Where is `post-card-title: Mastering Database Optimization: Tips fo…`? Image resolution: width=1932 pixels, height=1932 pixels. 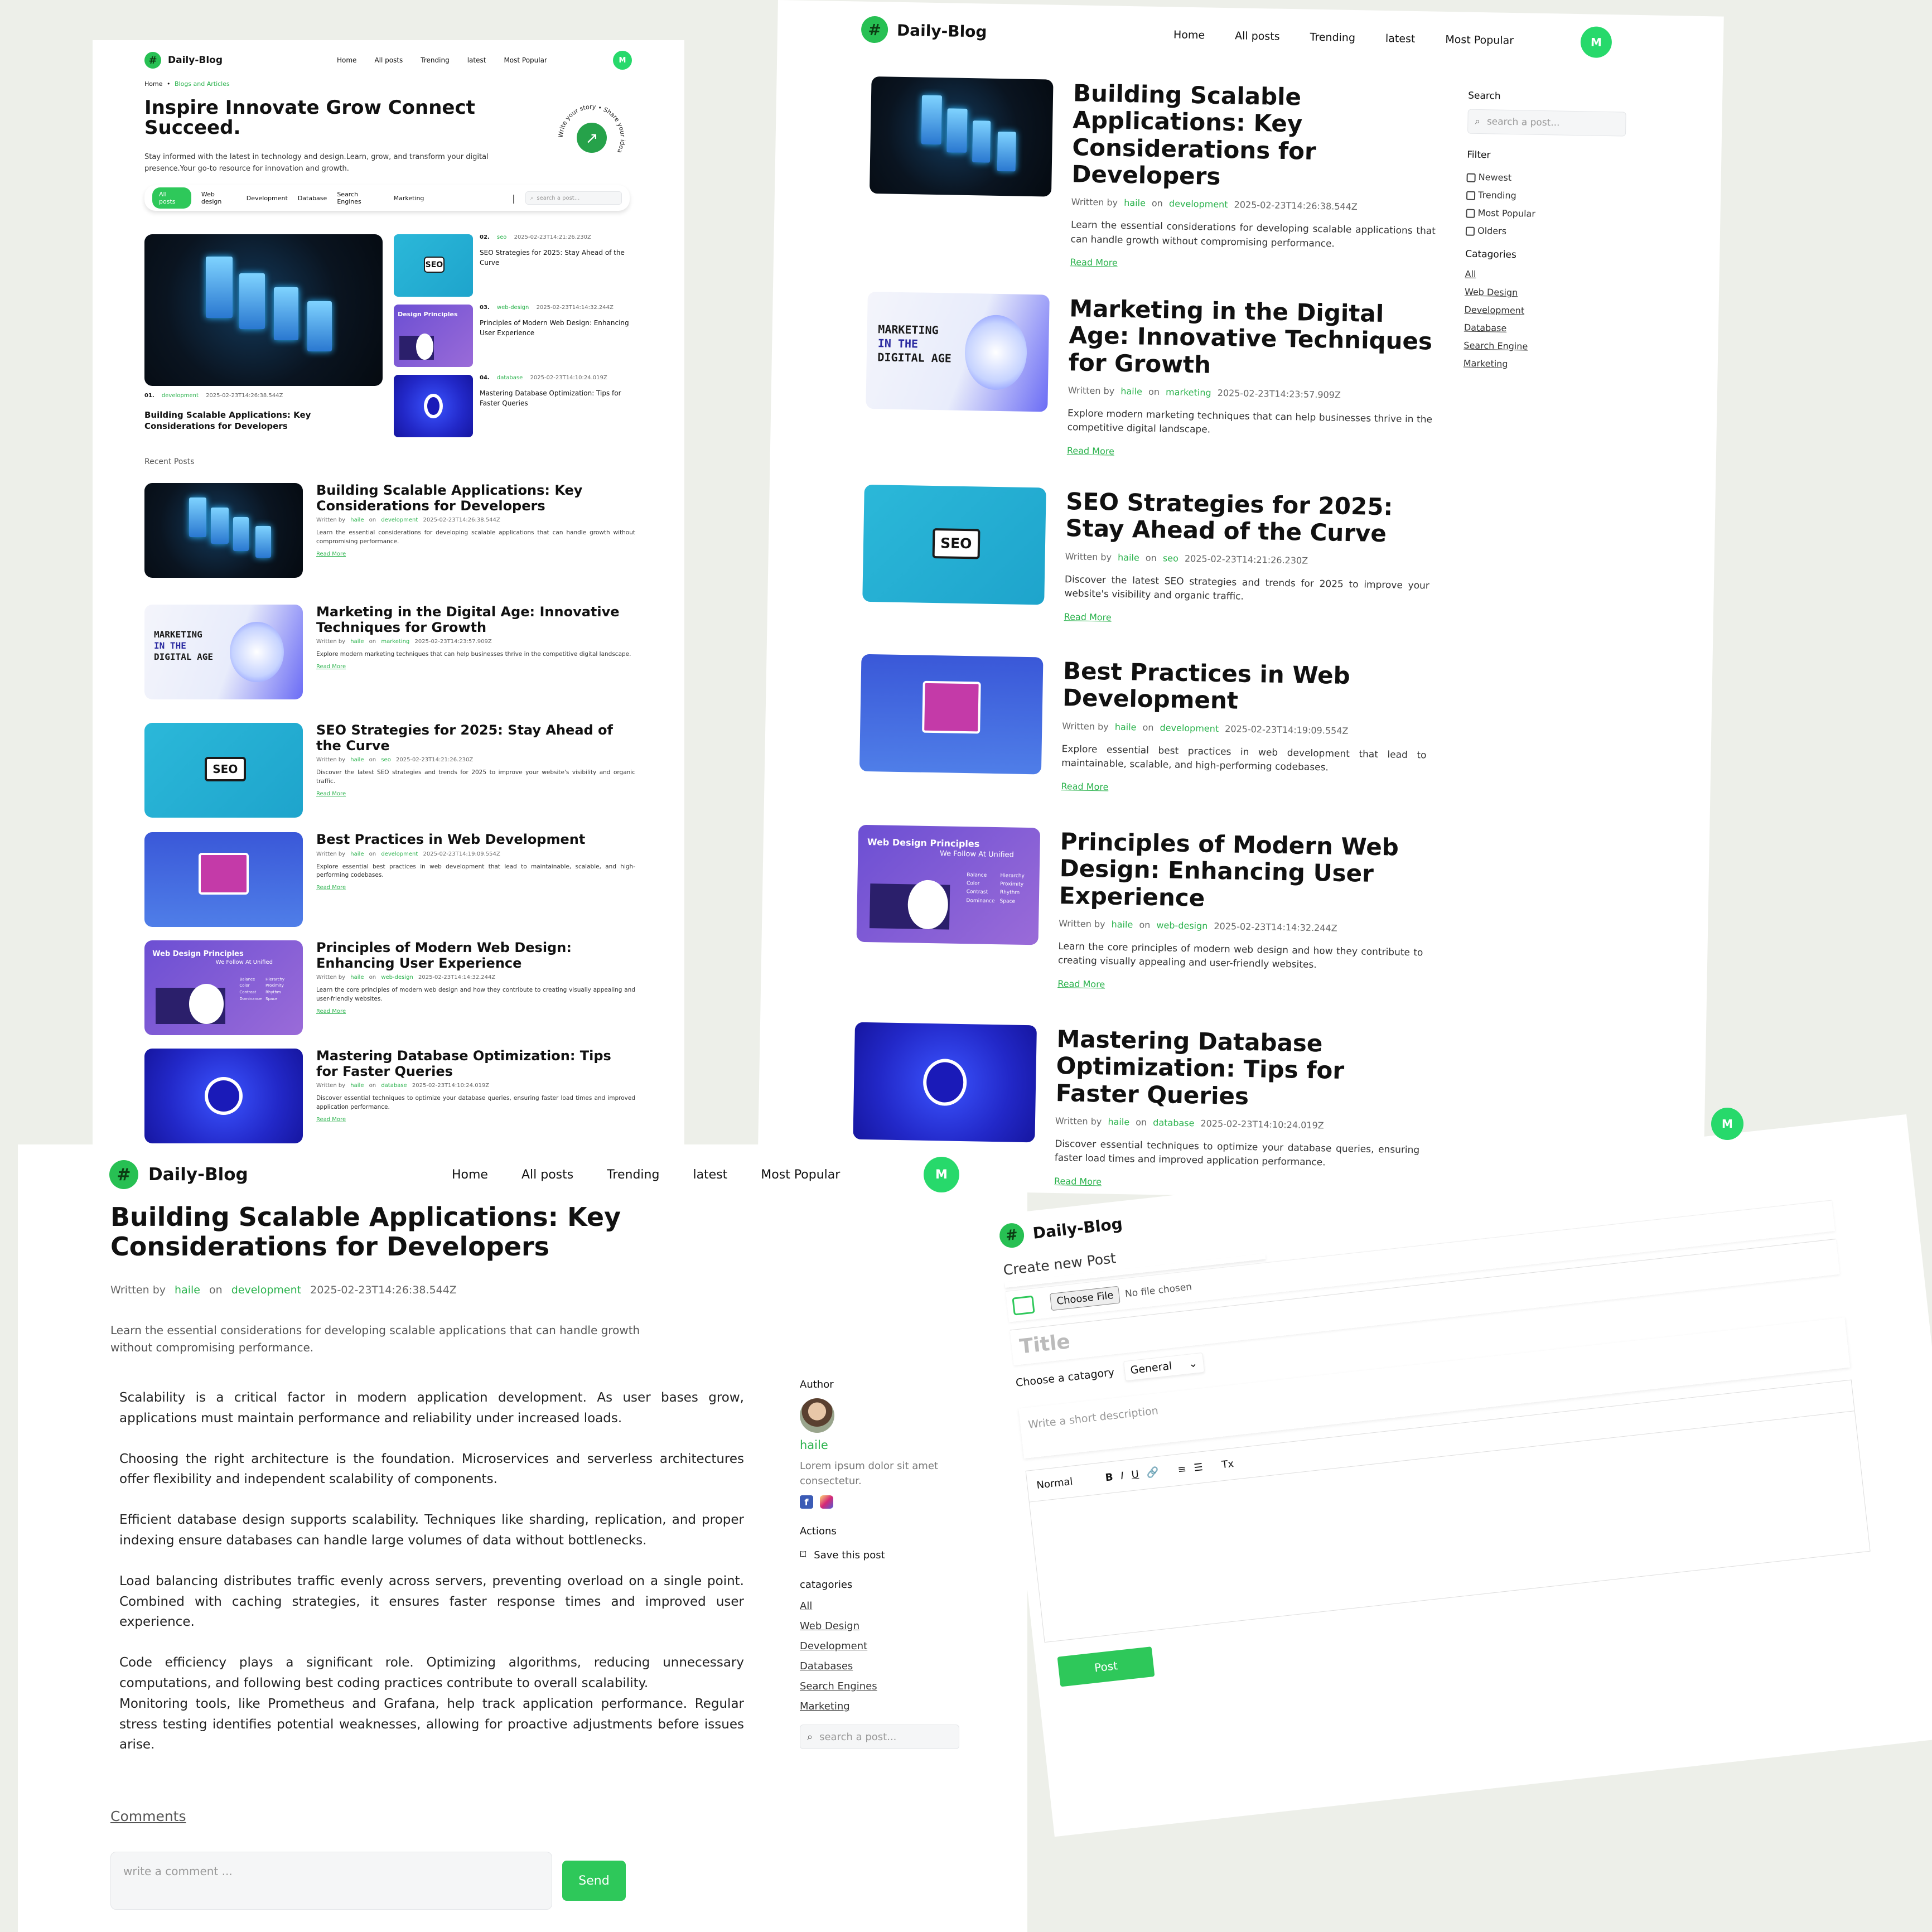 post-card-title: Mastering Database Optimization: Tips fo… is located at coordinates (1238, 1069).